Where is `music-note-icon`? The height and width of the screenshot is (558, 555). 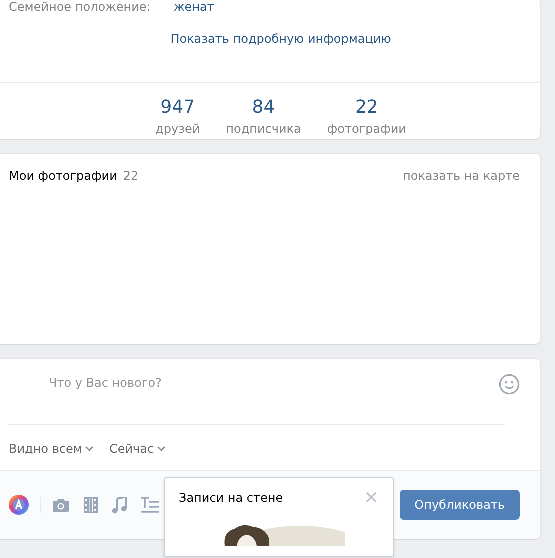
music-note-icon is located at coordinates (119, 505).